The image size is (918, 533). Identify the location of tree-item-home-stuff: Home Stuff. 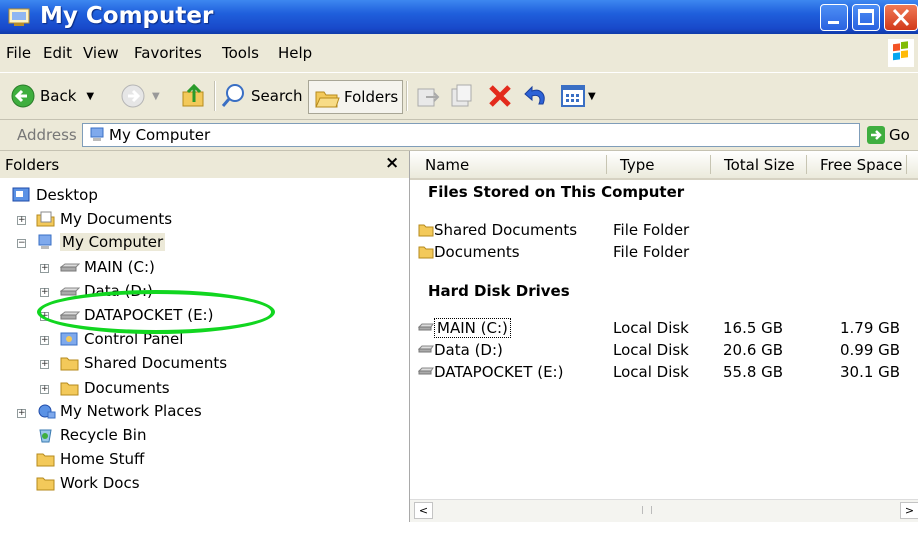
(90, 458).